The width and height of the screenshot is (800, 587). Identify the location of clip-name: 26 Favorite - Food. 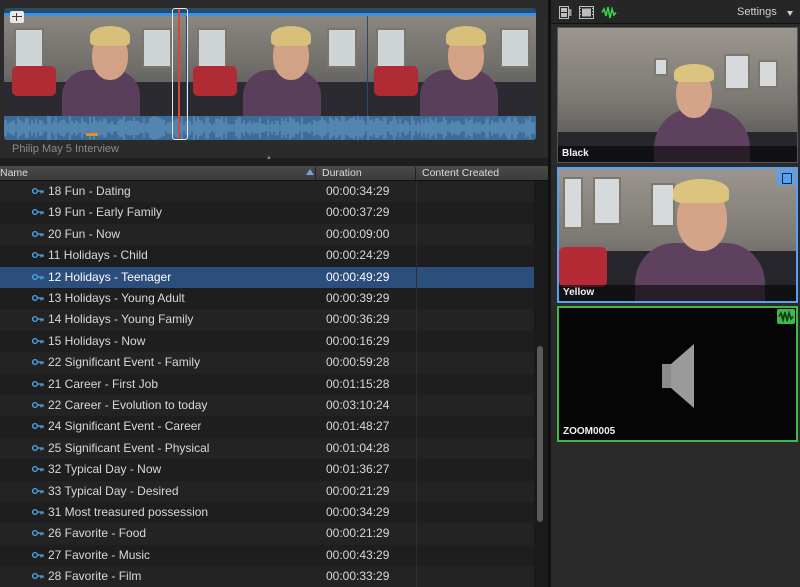
(97, 533).